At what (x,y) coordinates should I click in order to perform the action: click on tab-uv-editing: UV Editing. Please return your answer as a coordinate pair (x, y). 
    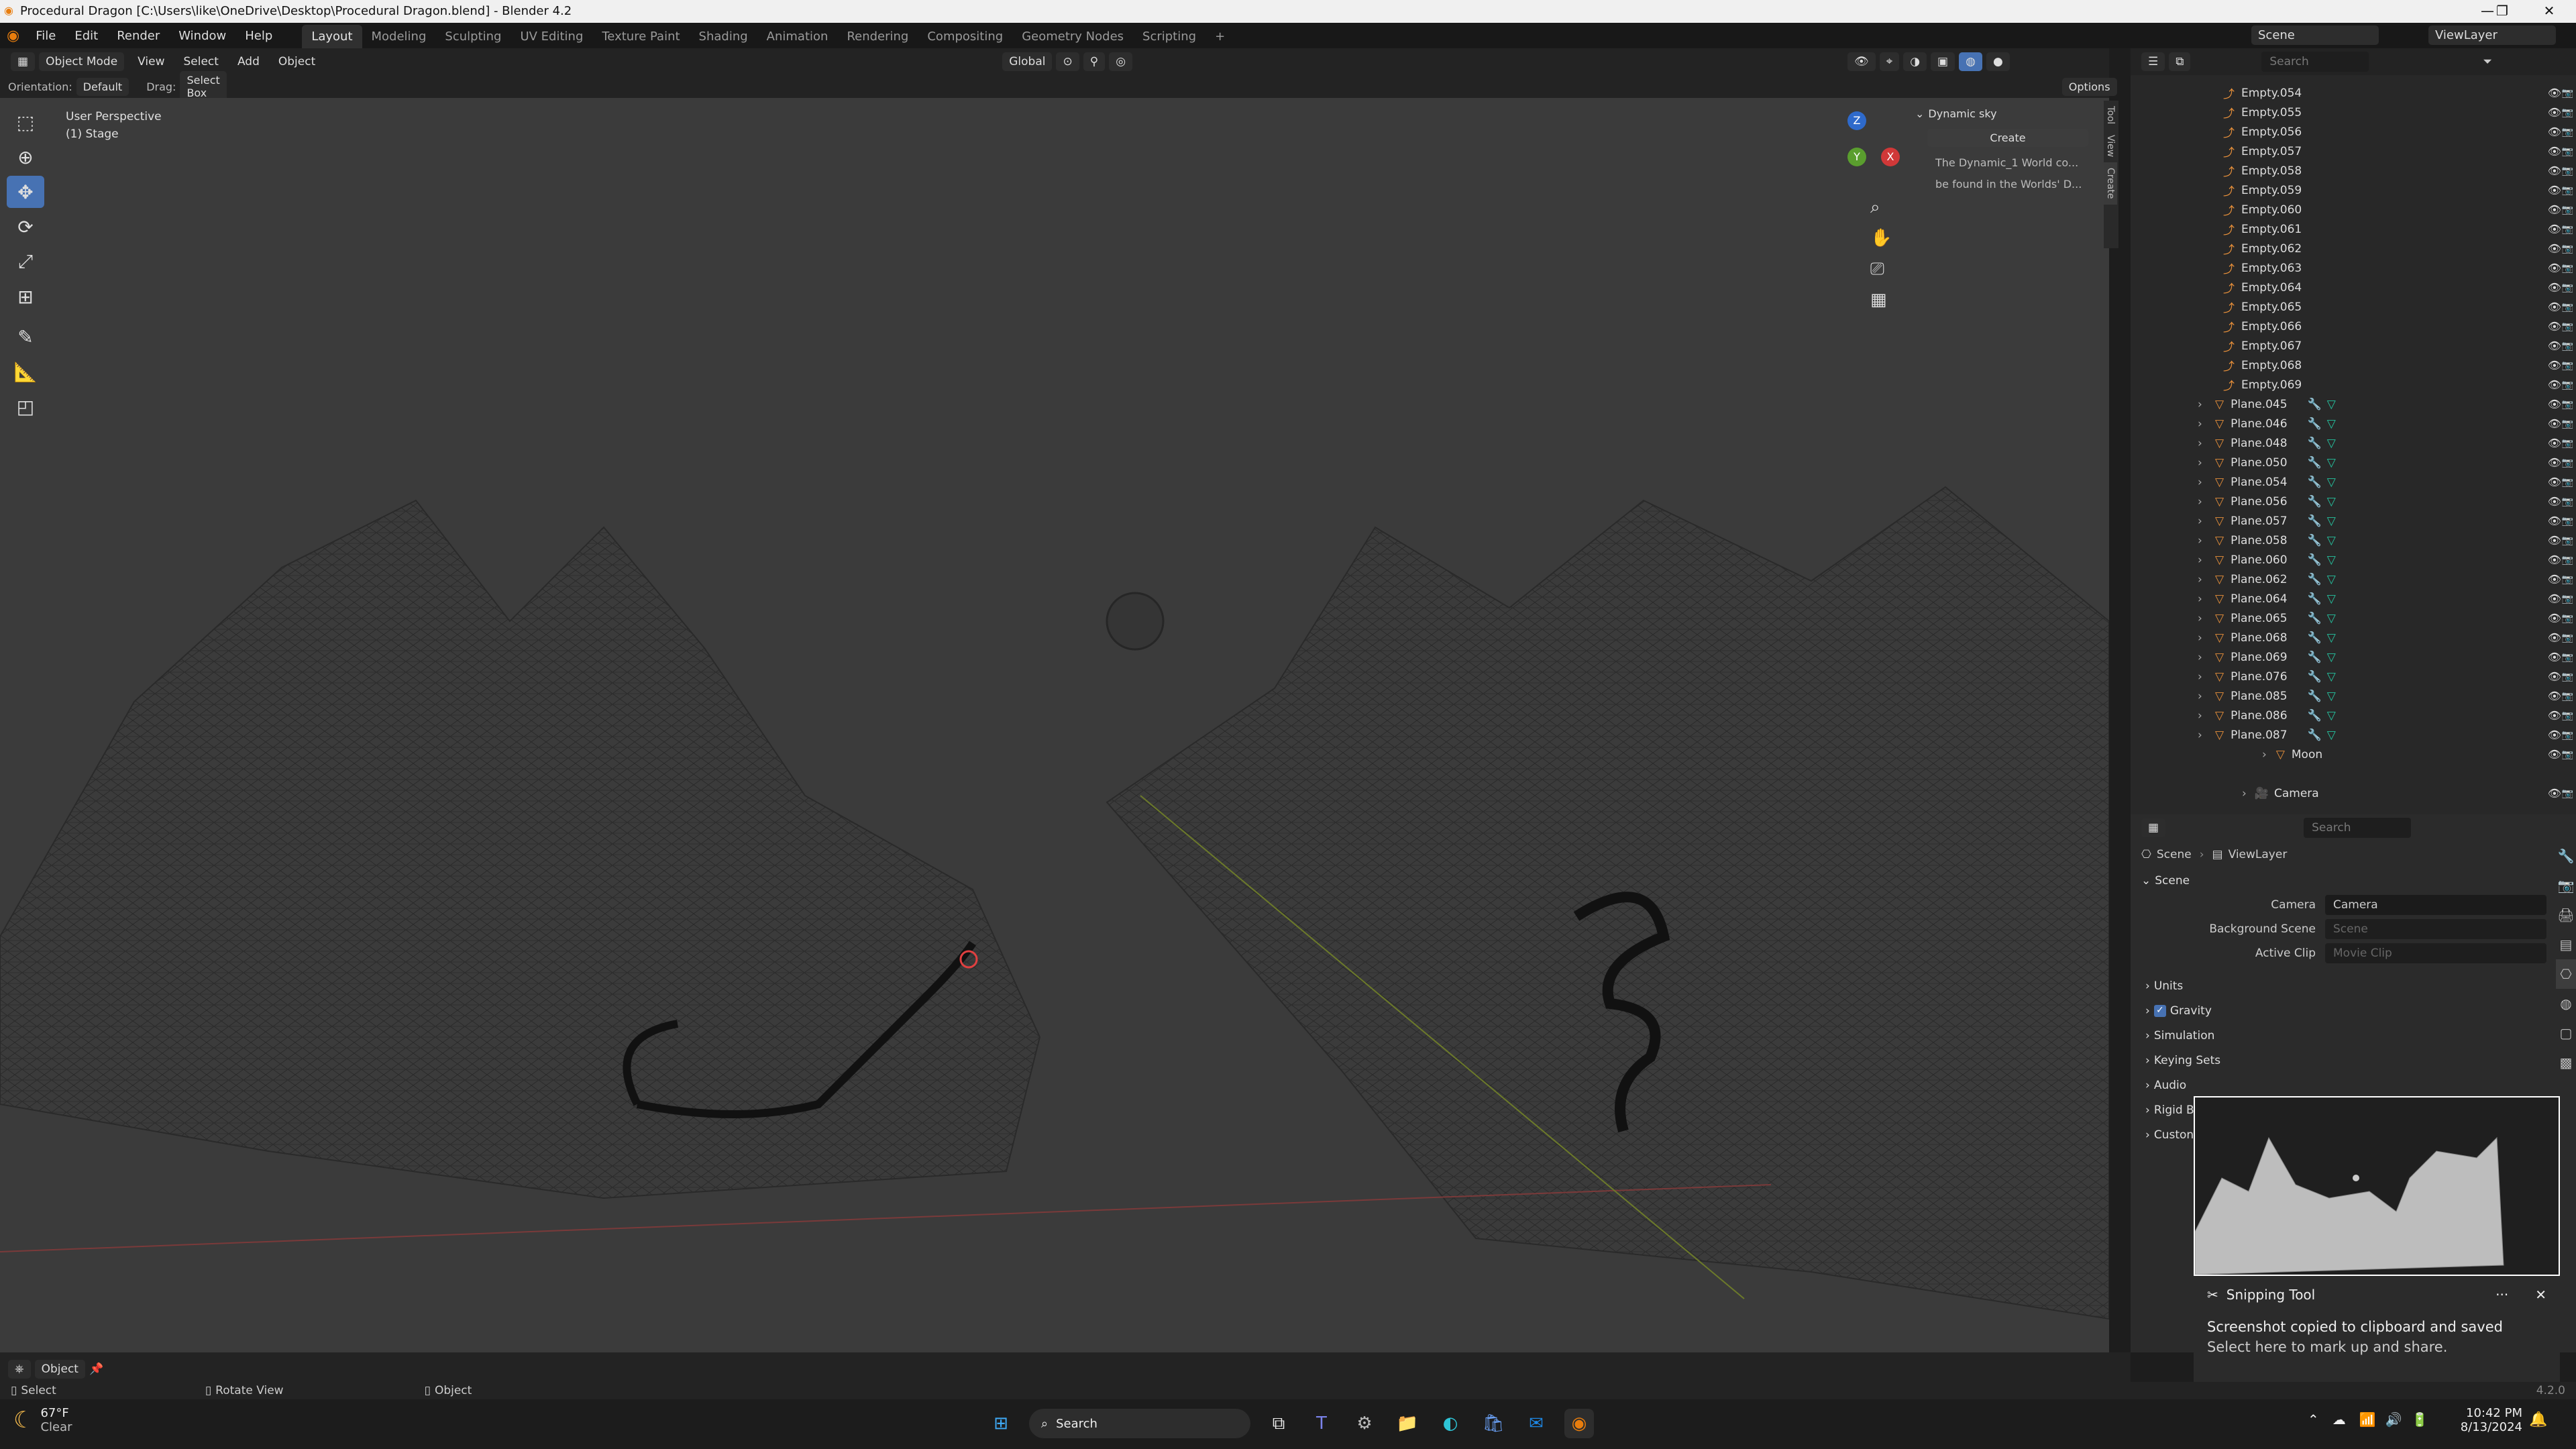
    Looking at the image, I should click on (551, 36).